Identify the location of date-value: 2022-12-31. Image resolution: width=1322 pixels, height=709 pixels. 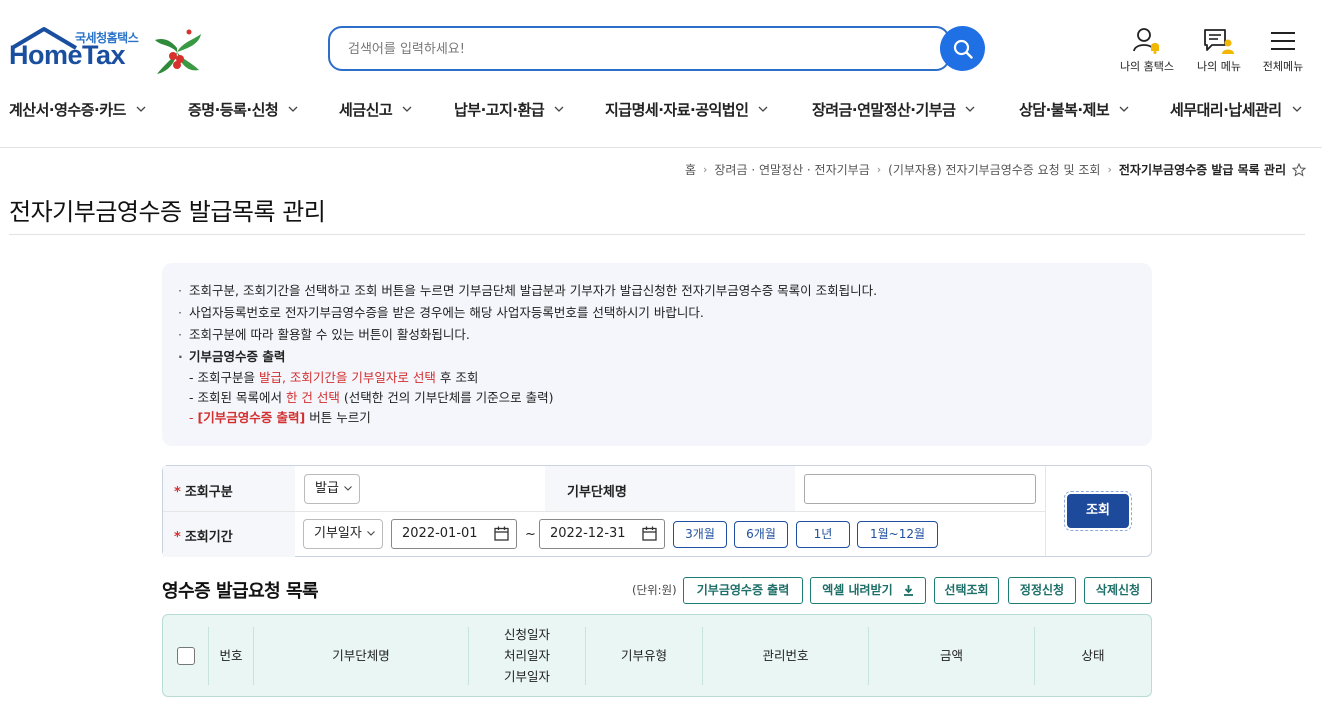
(588, 533).